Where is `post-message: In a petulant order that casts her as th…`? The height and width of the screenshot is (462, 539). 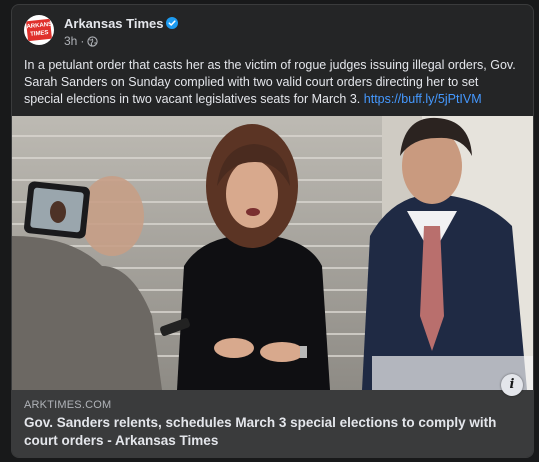 post-message: In a petulant order that casts her as th… is located at coordinates (270, 82).